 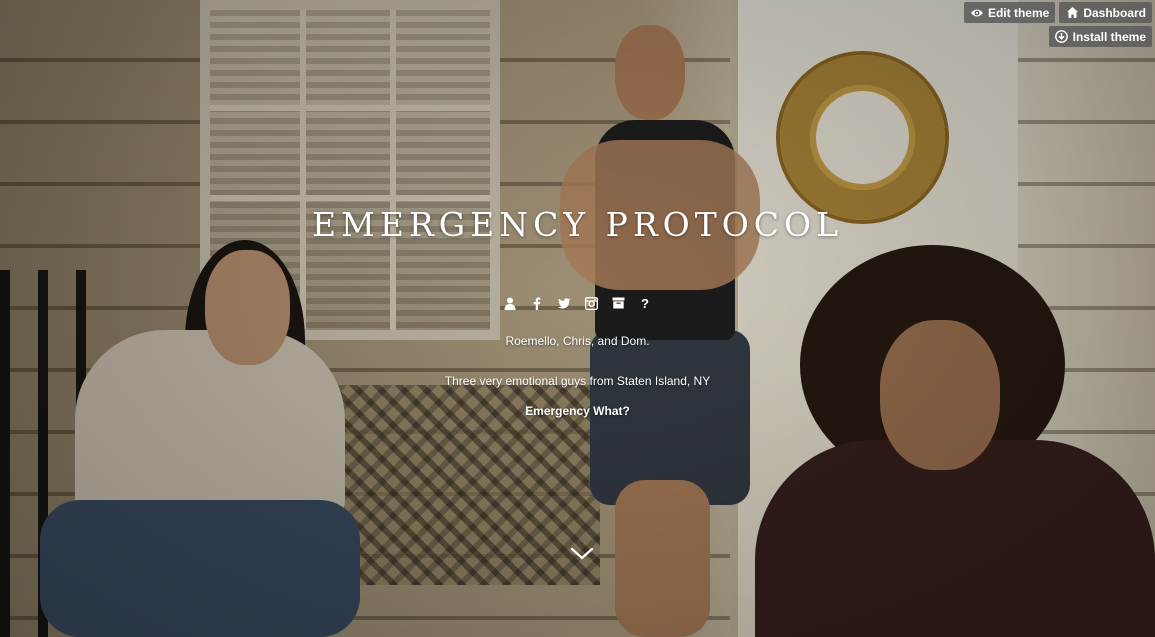 What do you see at coordinates (577, 341) in the screenshot?
I see `description-line-1: Roemello, Chris, and Dom.` at bounding box center [577, 341].